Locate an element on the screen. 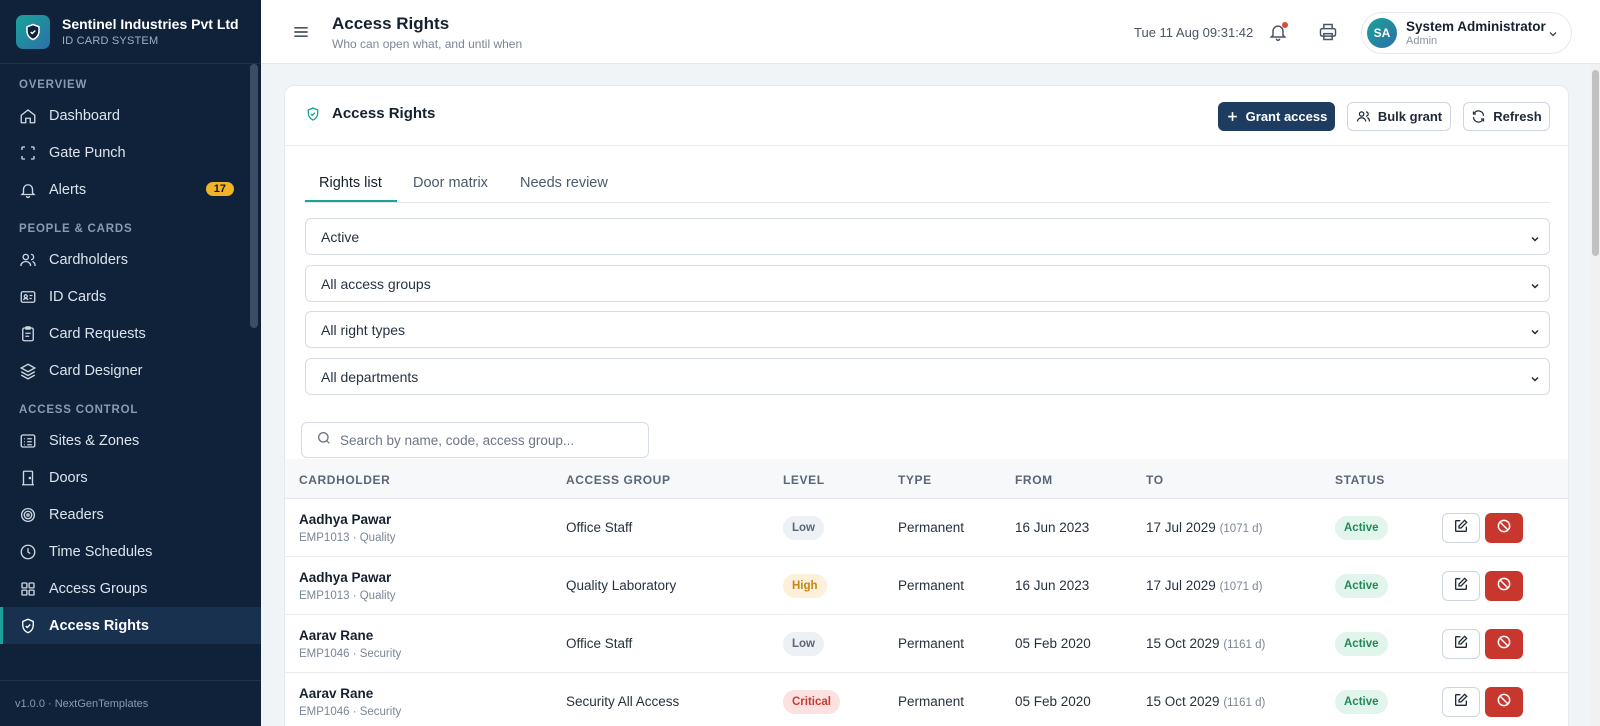 This screenshot has height=726, width=1600. access-group-filter-select: All access groups is located at coordinates (927, 283).